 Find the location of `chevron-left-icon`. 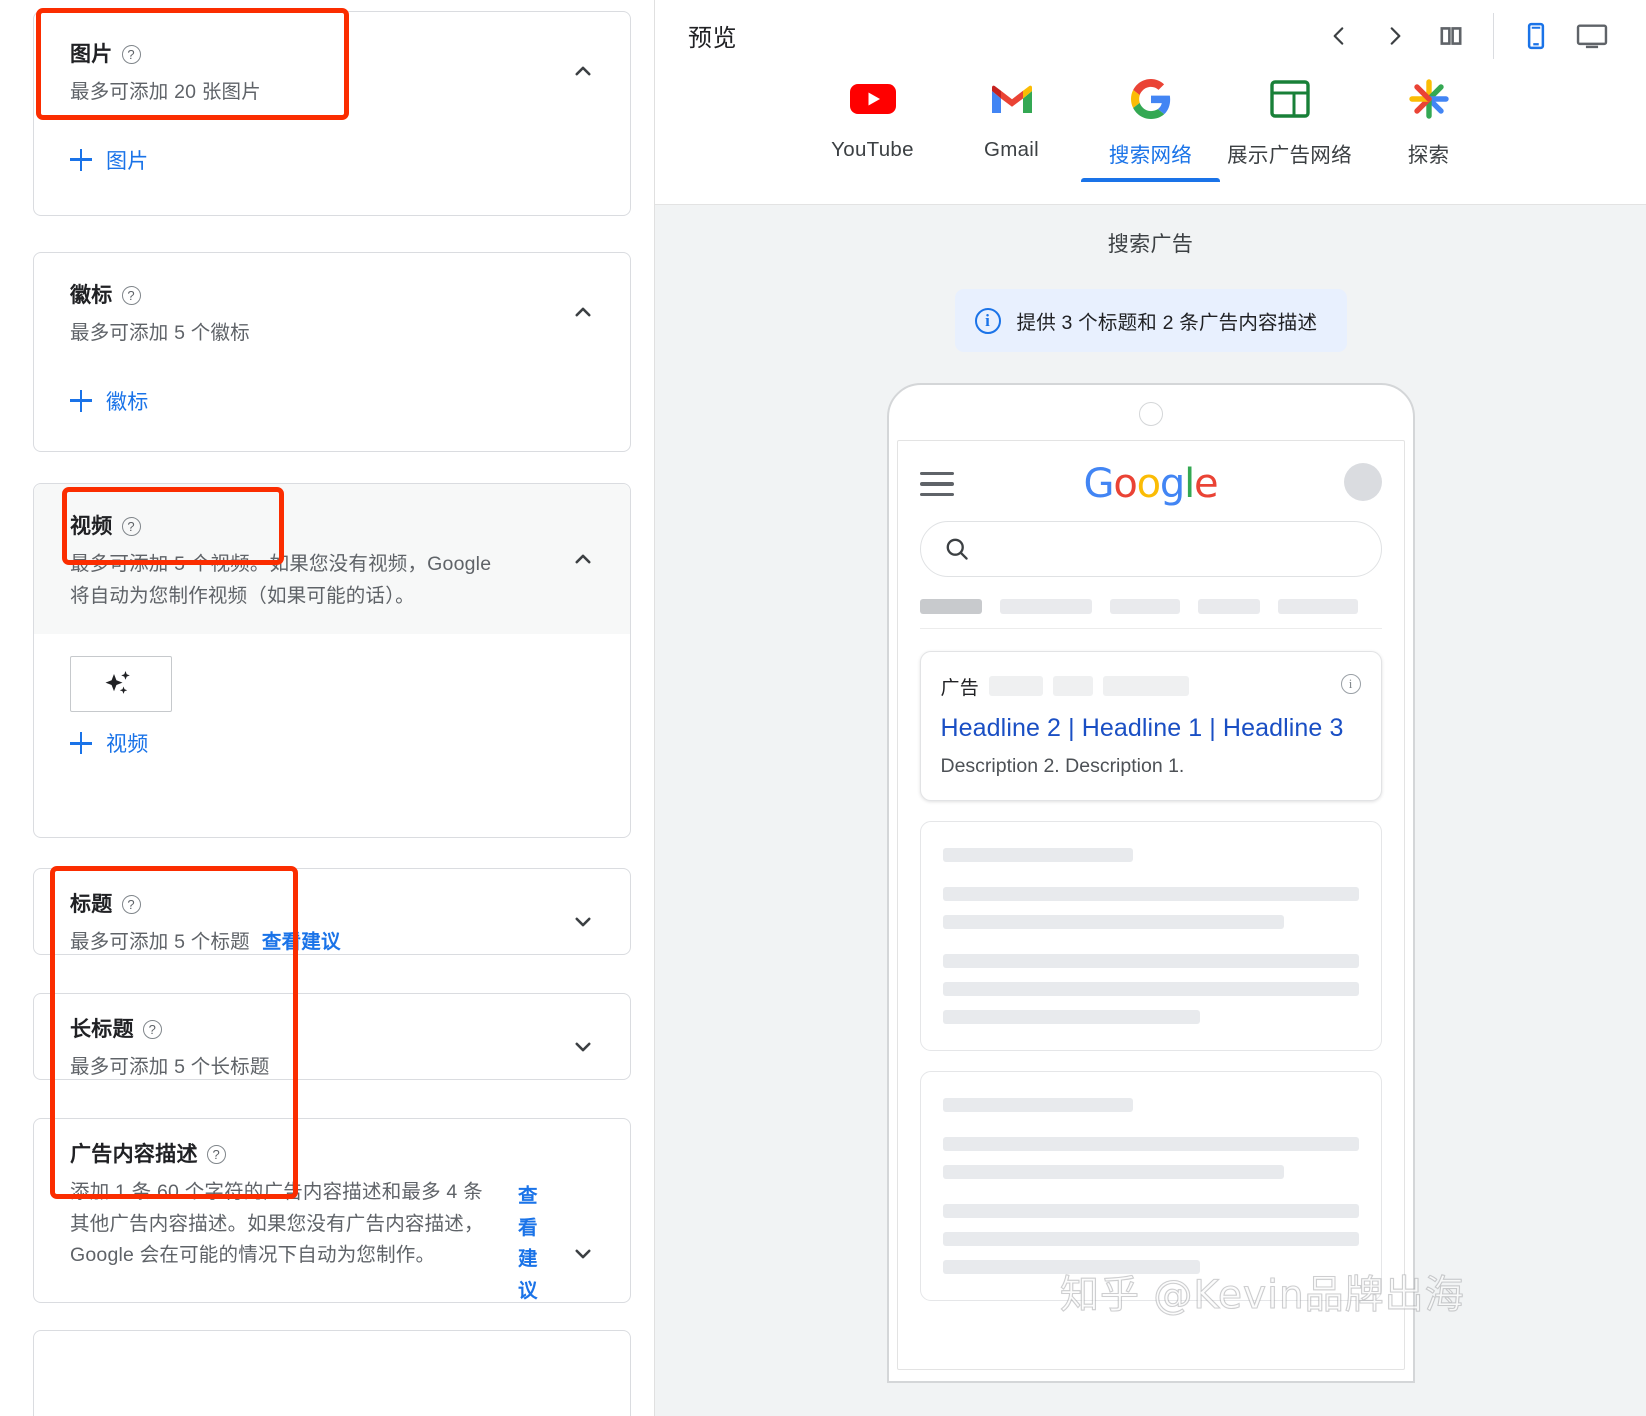

chevron-left-icon is located at coordinates (1338, 36).